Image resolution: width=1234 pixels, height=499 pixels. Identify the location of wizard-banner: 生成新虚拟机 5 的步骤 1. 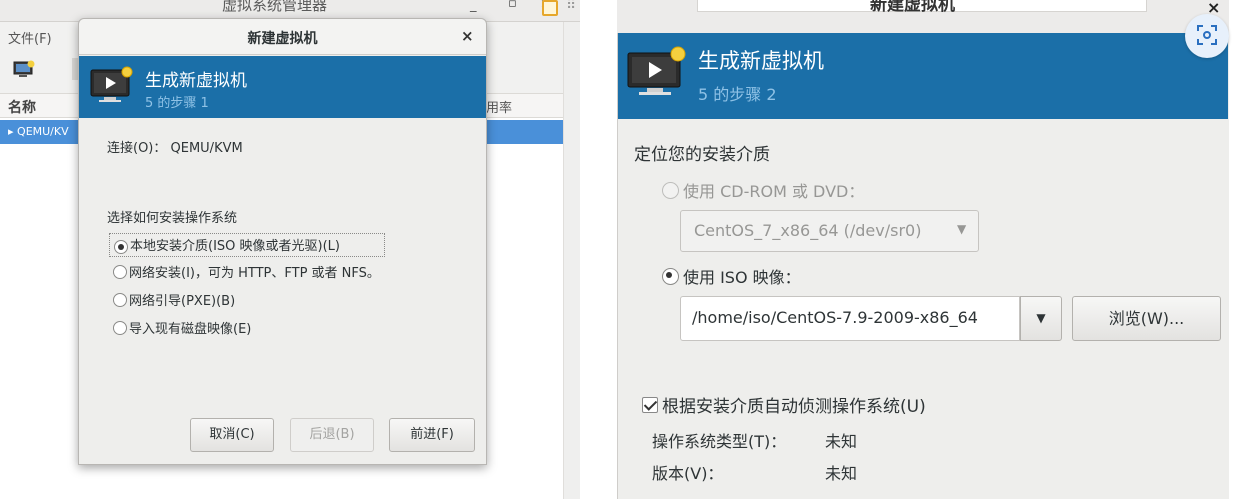
(282, 87).